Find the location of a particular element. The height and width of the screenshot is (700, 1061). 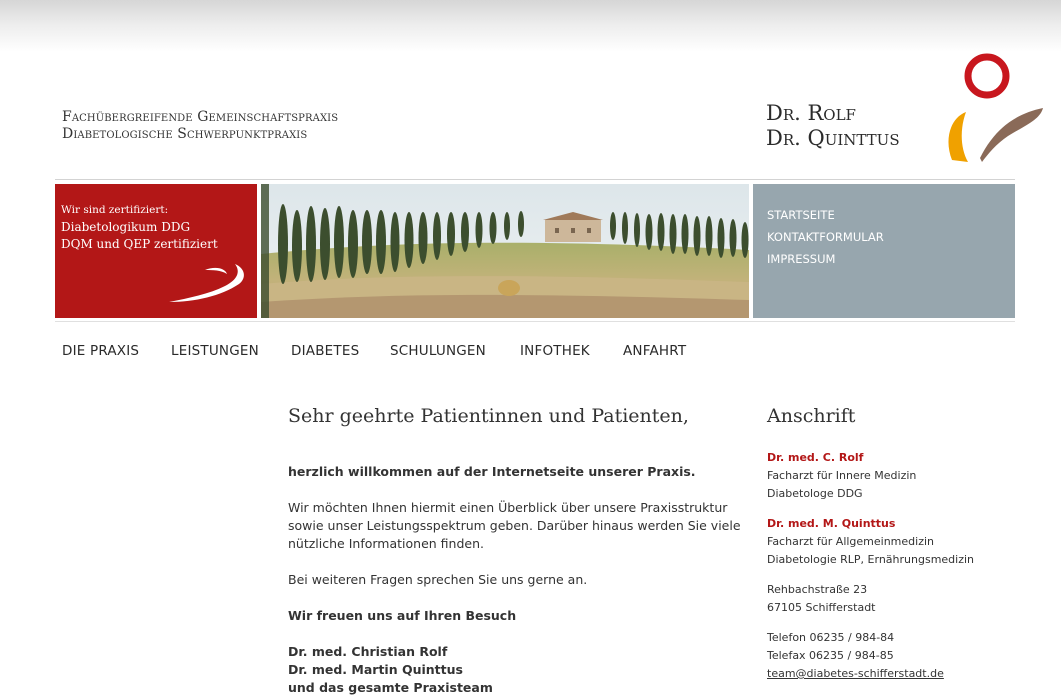

hero-landscape-image is located at coordinates (505, 251).